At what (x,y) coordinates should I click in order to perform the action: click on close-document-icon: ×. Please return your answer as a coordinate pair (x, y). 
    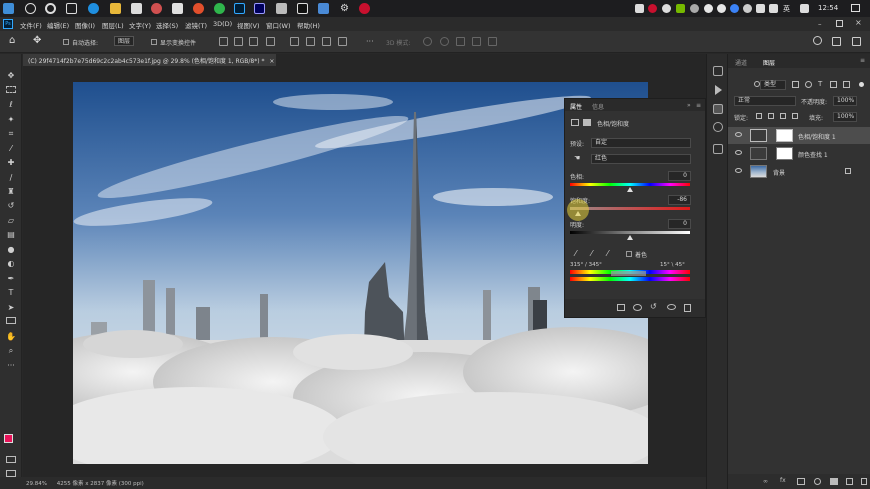
    Looking at the image, I should click on (271, 61).